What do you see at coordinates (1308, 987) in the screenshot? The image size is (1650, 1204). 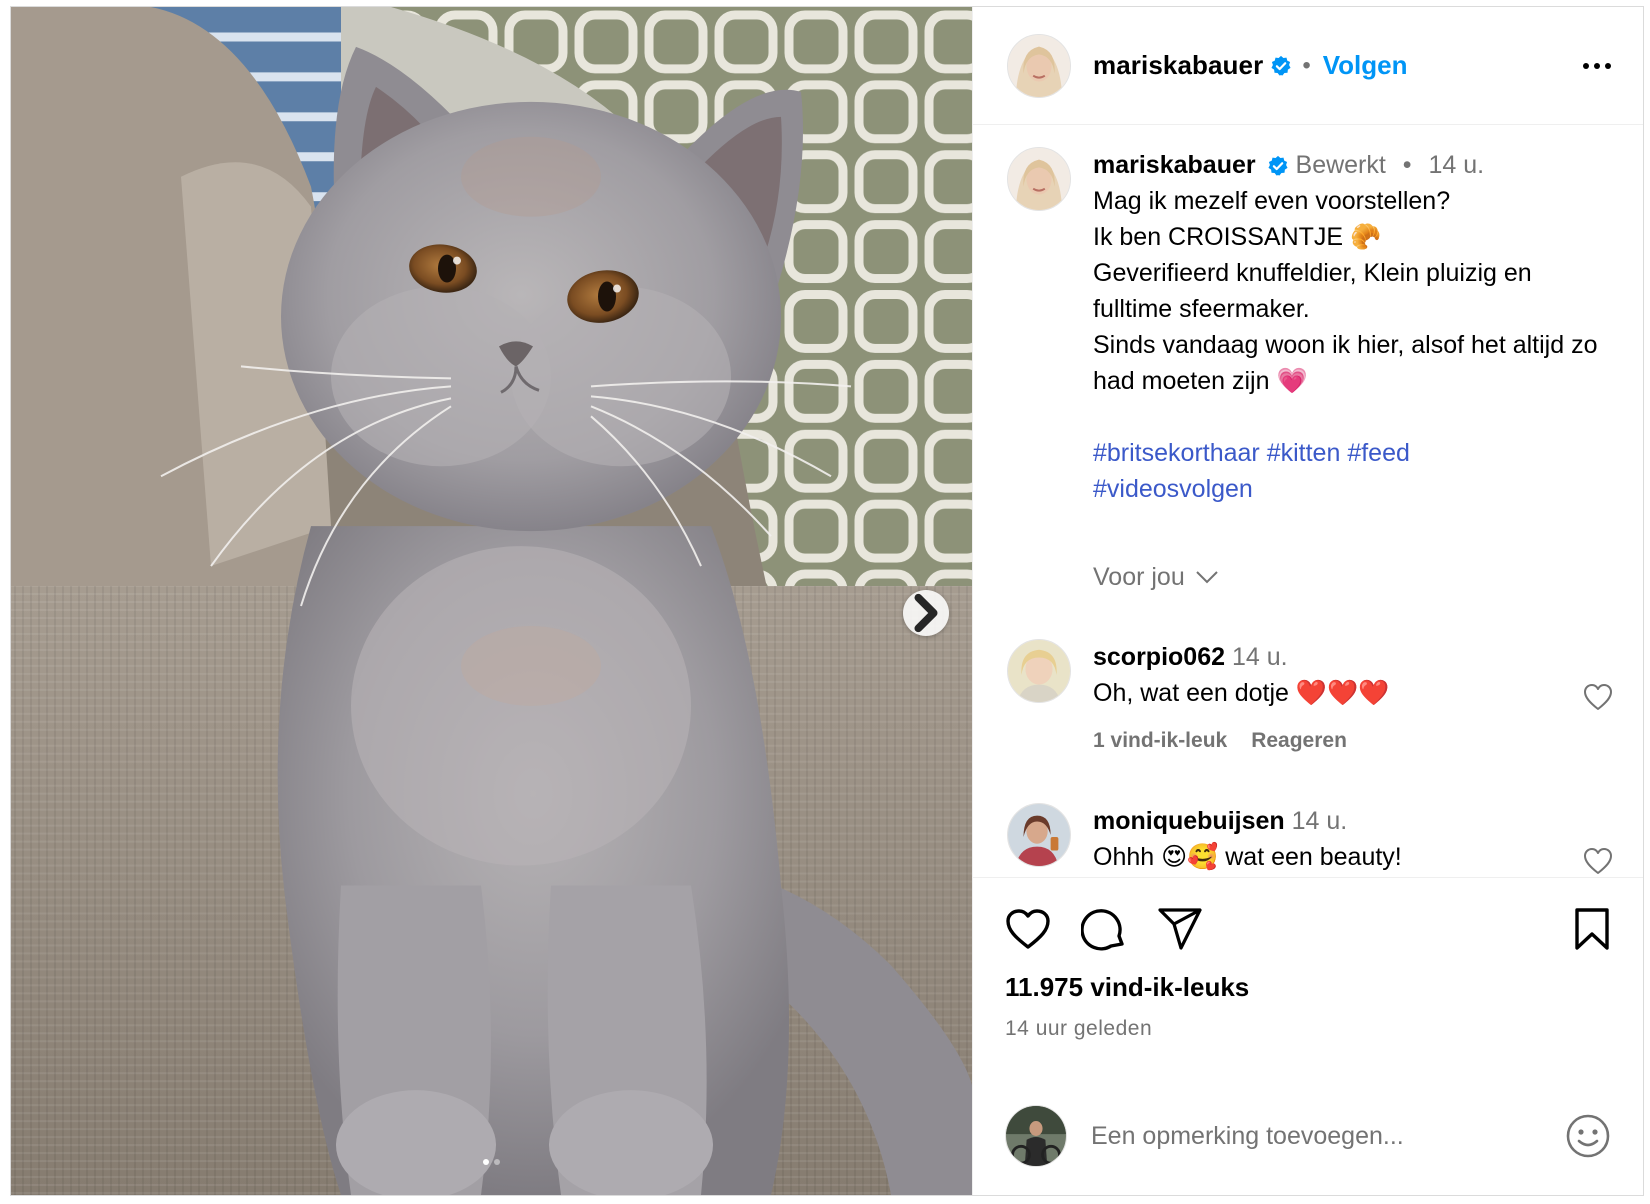 I see `likes-count: 11.975 vind-ik-leuks` at bounding box center [1308, 987].